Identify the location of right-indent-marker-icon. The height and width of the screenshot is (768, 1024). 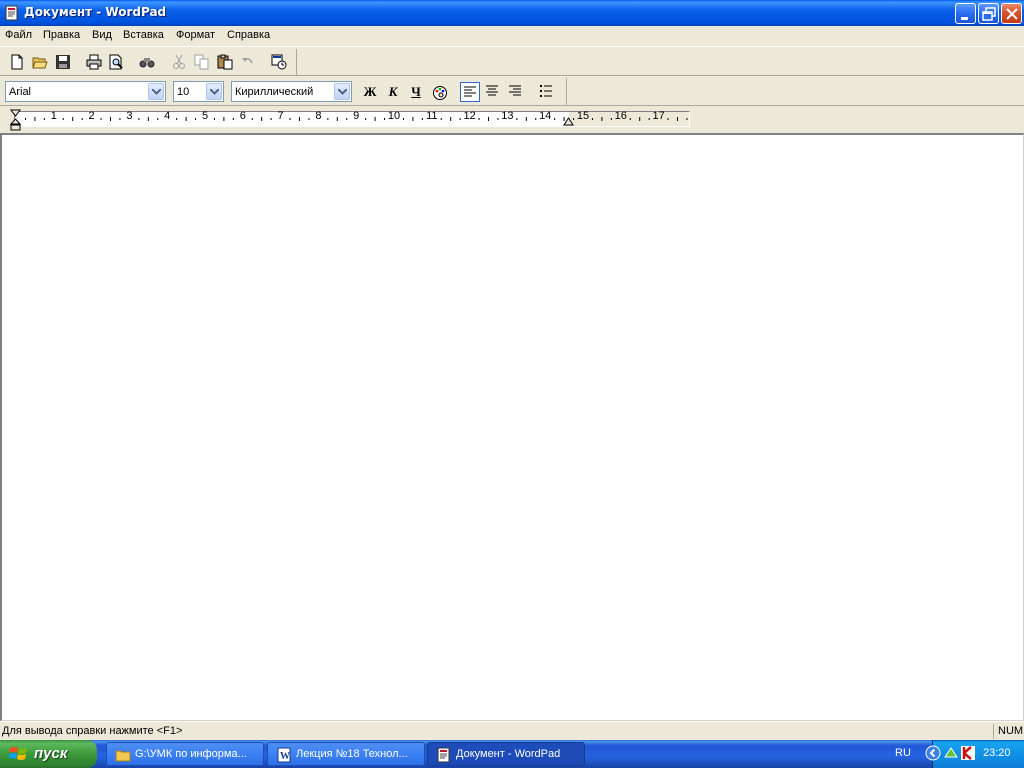
(569, 123).